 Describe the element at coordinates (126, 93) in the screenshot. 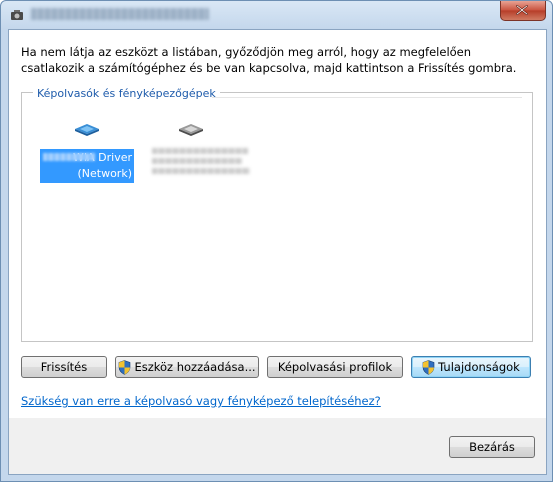

I see `group-label: Képolvasók és fényképezőgépek` at that location.